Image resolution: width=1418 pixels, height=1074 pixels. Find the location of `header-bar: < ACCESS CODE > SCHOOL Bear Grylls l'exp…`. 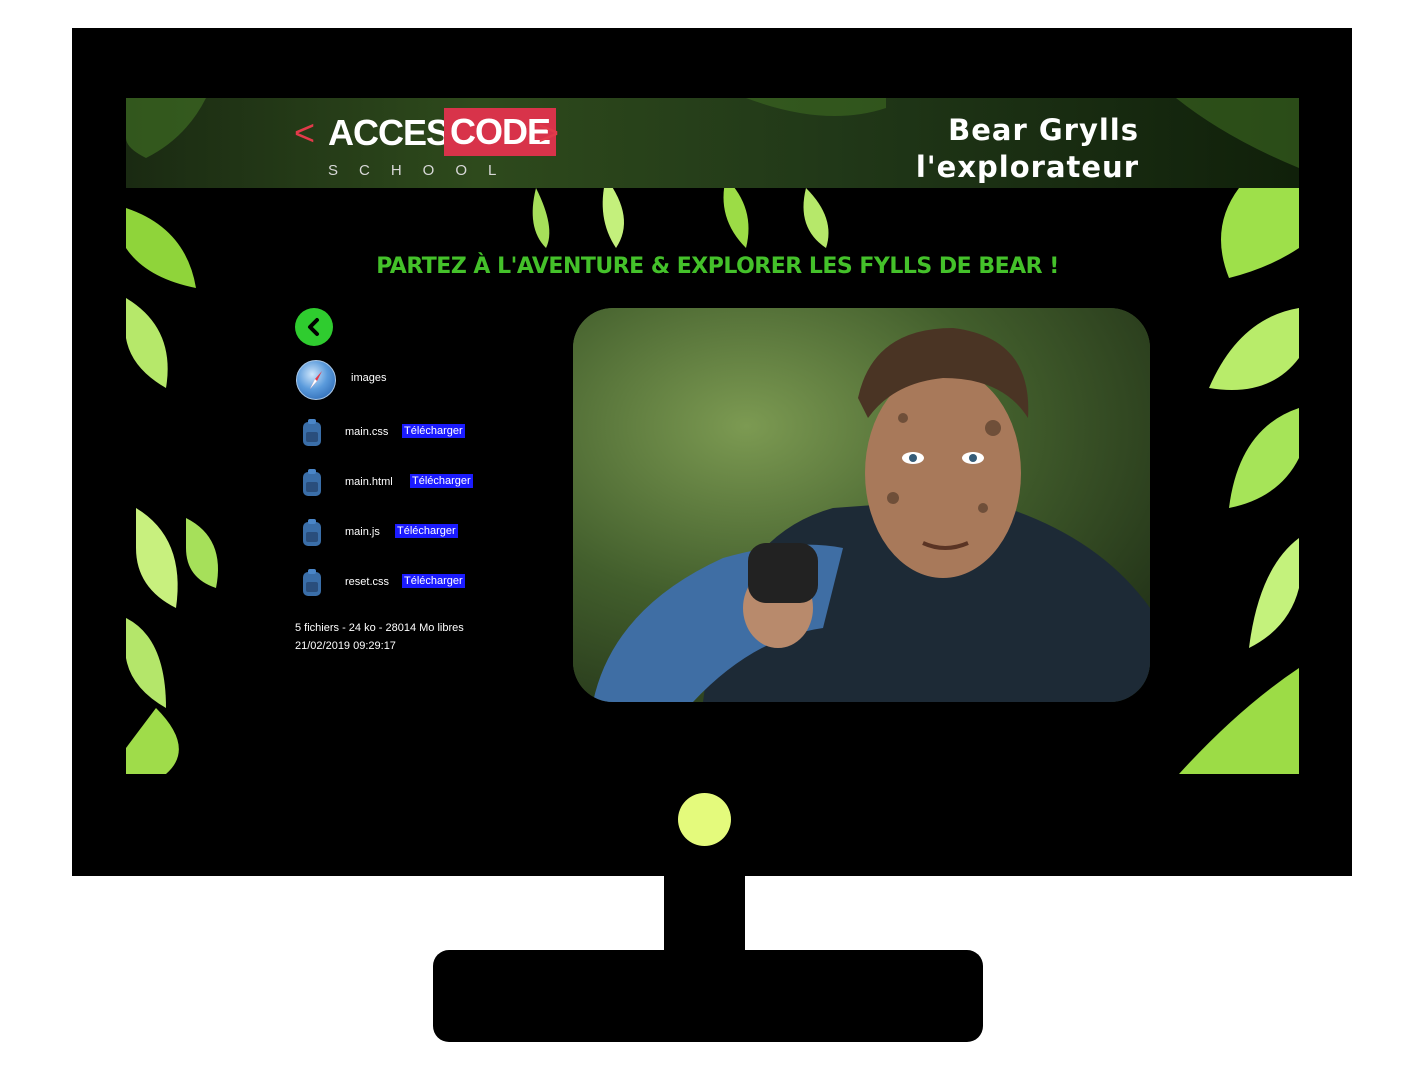

header-bar: < ACCESS CODE > SCHOOL Bear Grylls l'exp… is located at coordinates (712, 143).